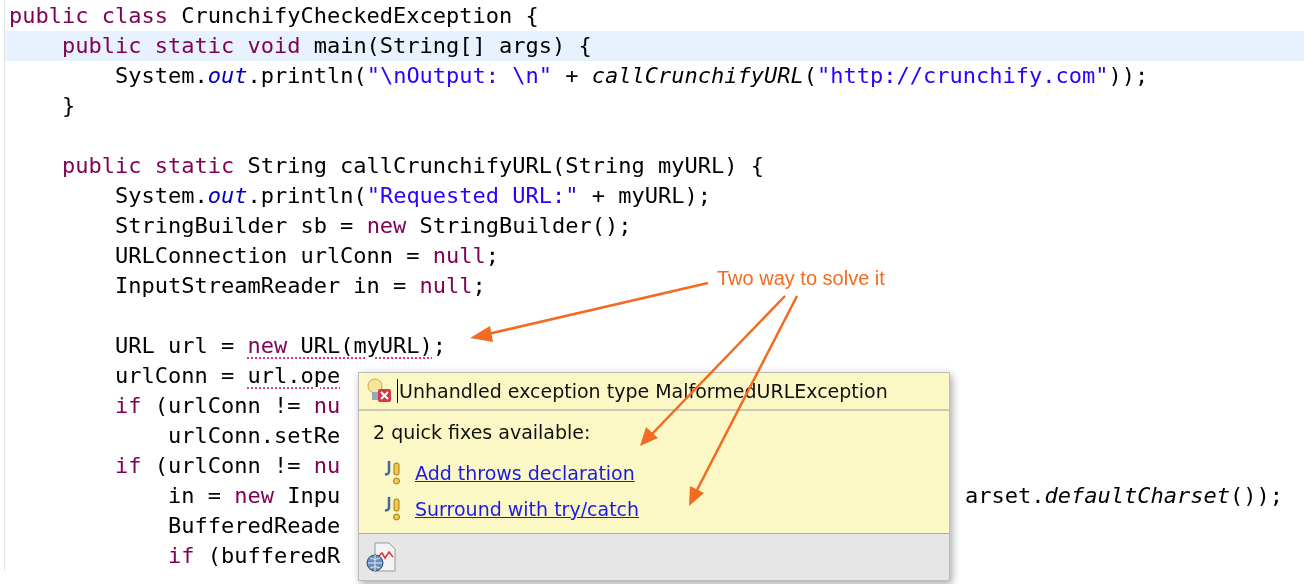 Image resolution: width=1304 pixels, height=584 pixels. I want to click on text-cursor, so click(397, 391).